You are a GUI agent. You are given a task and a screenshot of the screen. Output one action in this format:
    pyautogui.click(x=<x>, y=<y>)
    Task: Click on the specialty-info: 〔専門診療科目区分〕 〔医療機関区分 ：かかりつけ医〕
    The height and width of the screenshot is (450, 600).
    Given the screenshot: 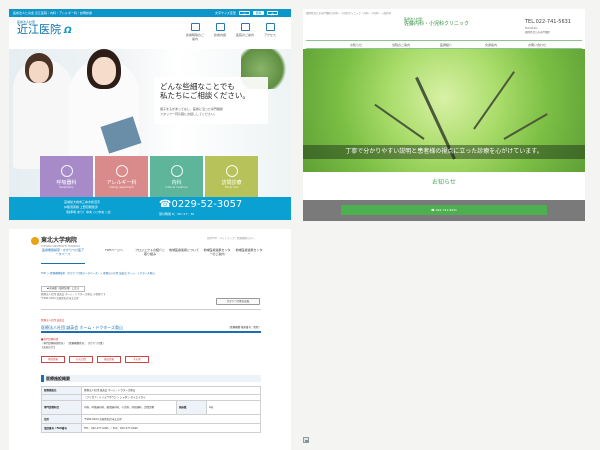 What is the action you would take?
    pyautogui.click(x=73, y=343)
    